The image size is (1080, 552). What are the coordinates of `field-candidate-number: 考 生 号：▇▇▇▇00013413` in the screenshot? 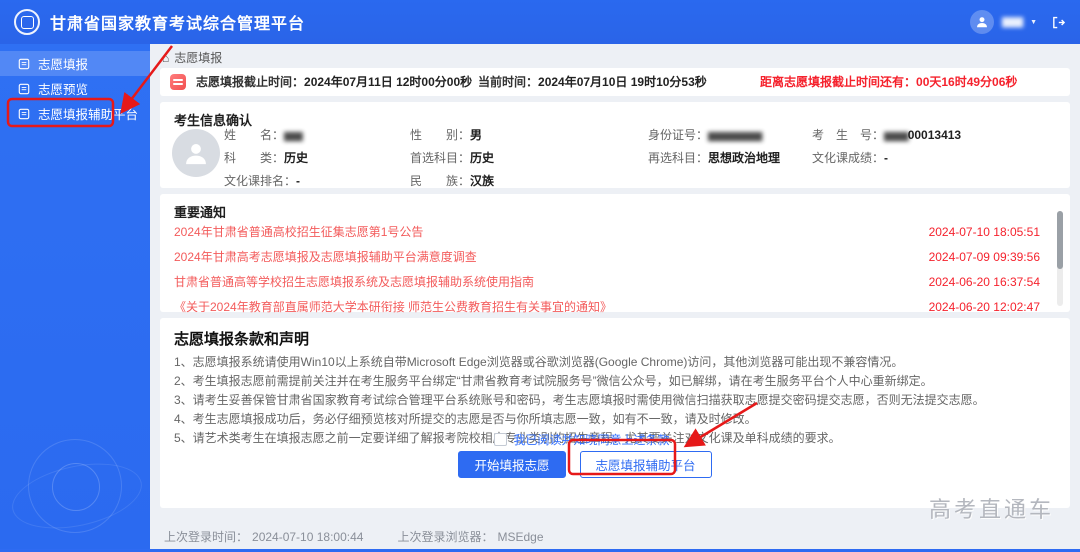 It's located at (887, 135).